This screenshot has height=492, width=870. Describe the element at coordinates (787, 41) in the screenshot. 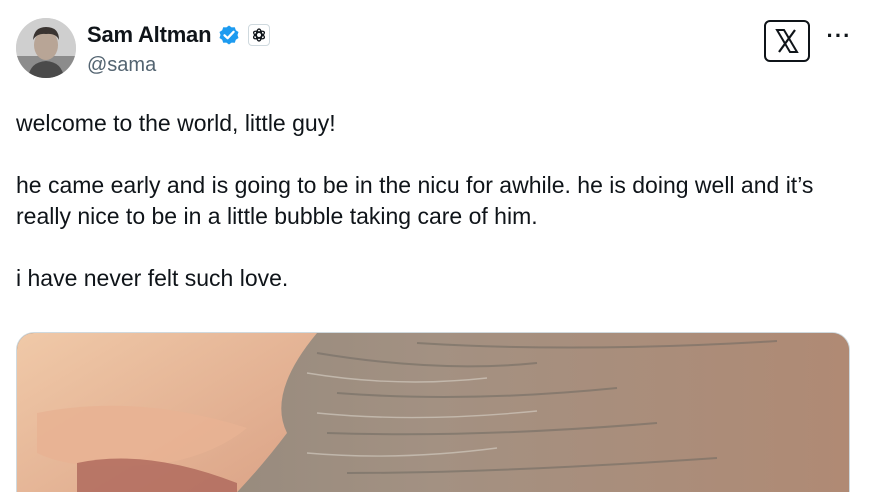

I see `x-logo-icon` at that location.